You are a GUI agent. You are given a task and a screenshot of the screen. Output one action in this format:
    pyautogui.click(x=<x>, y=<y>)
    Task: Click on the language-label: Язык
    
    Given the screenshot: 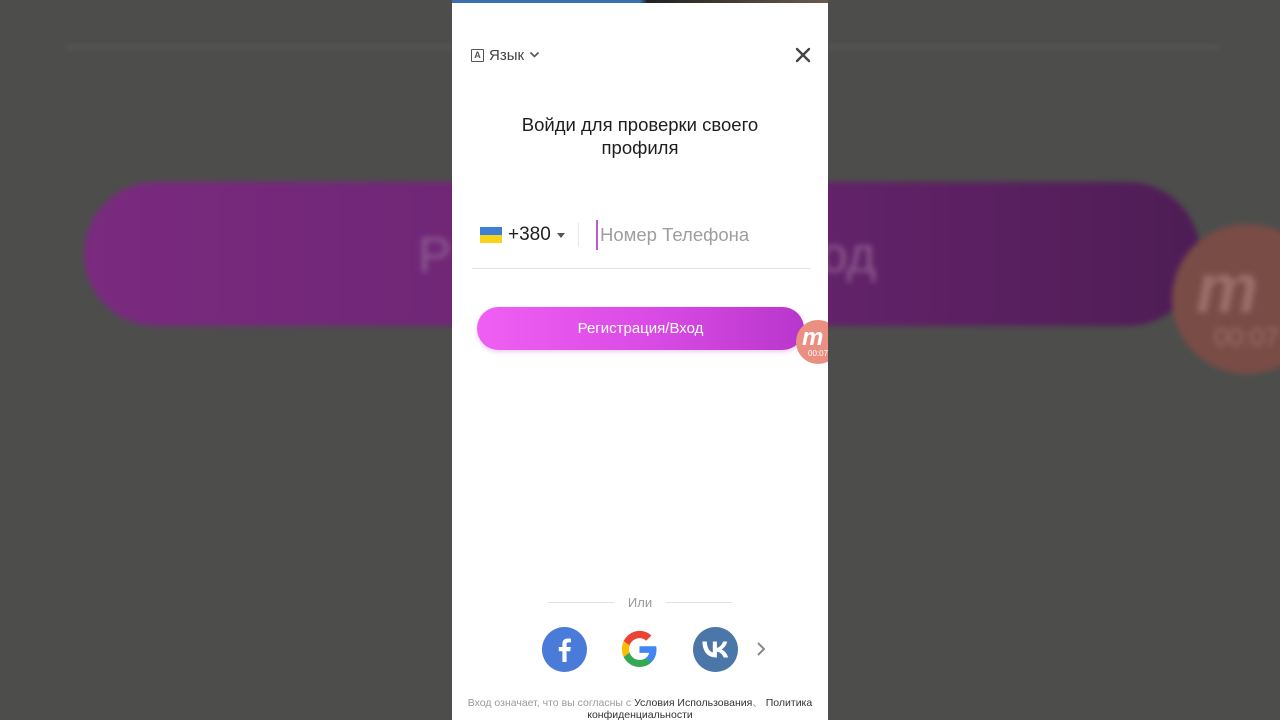 What is the action you would take?
    pyautogui.click(x=507, y=55)
    